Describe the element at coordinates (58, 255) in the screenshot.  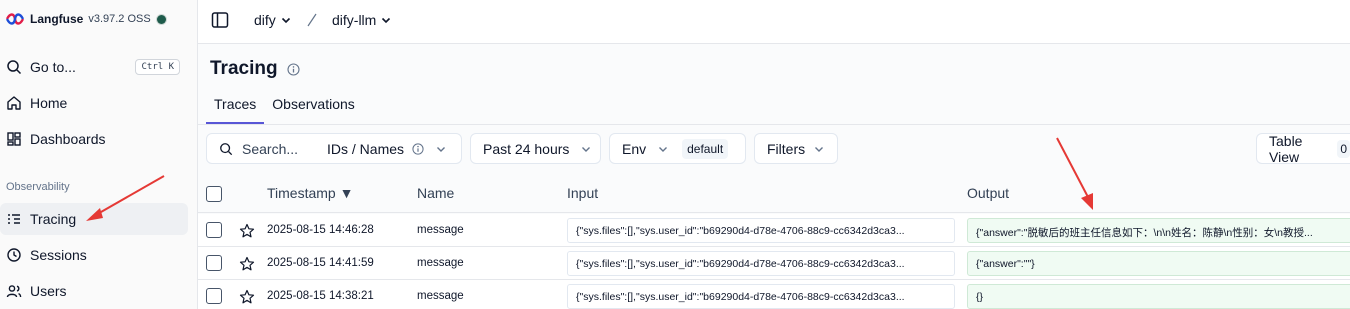
I see `sidebar-item-label: Sessions` at that location.